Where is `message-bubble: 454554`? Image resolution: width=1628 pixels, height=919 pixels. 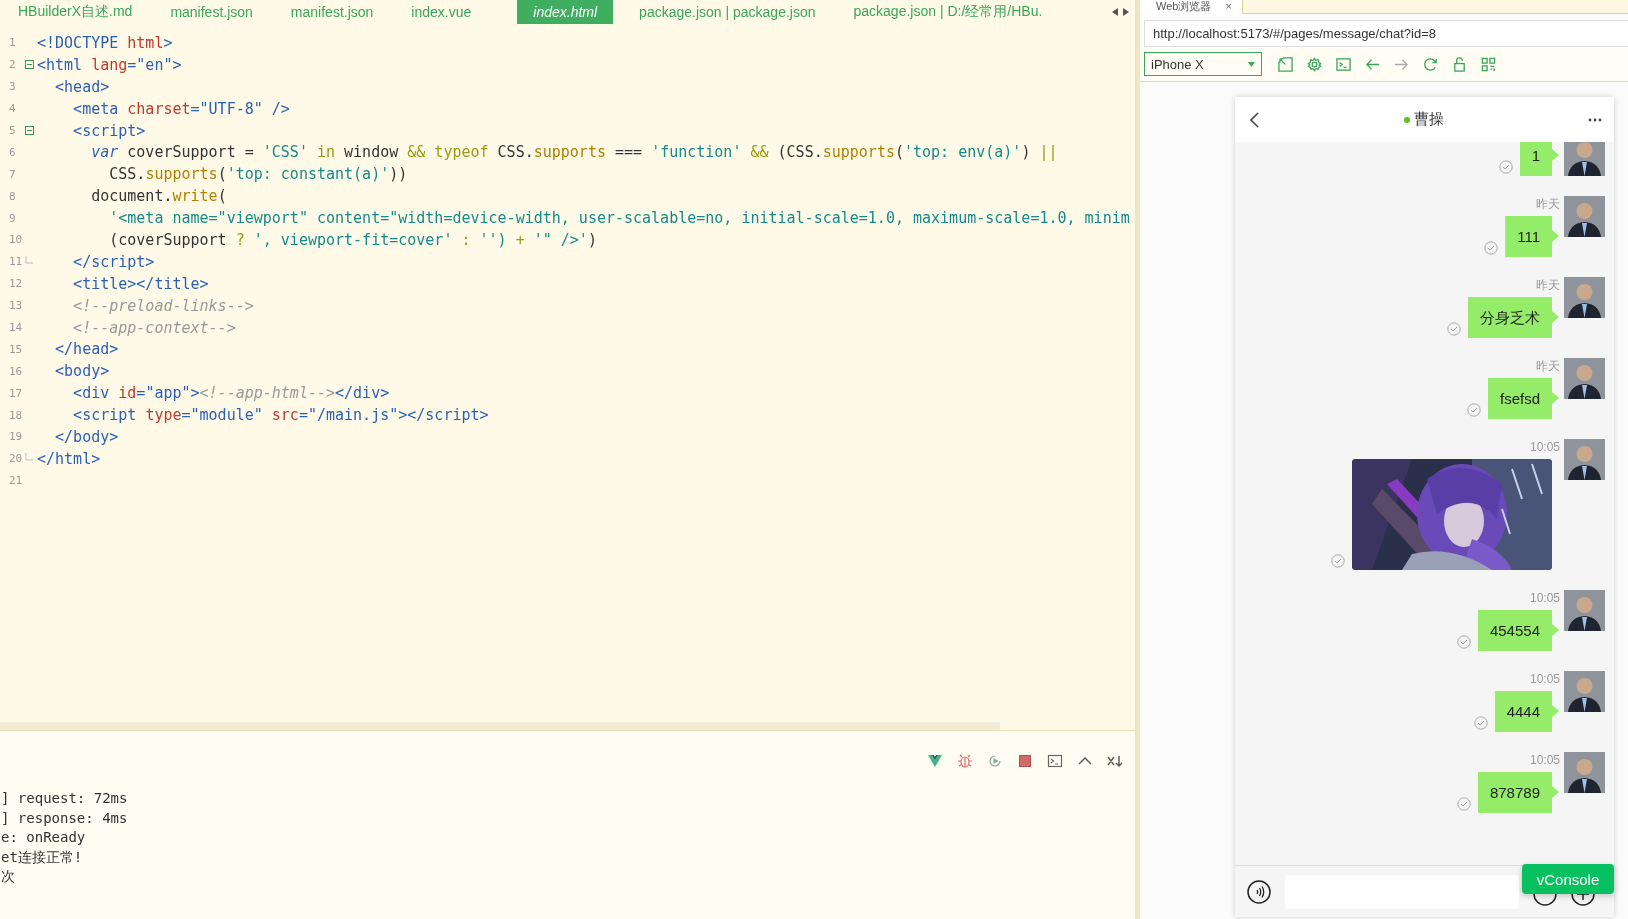
message-bubble: 454554 is located at coordinates (1518, 630).